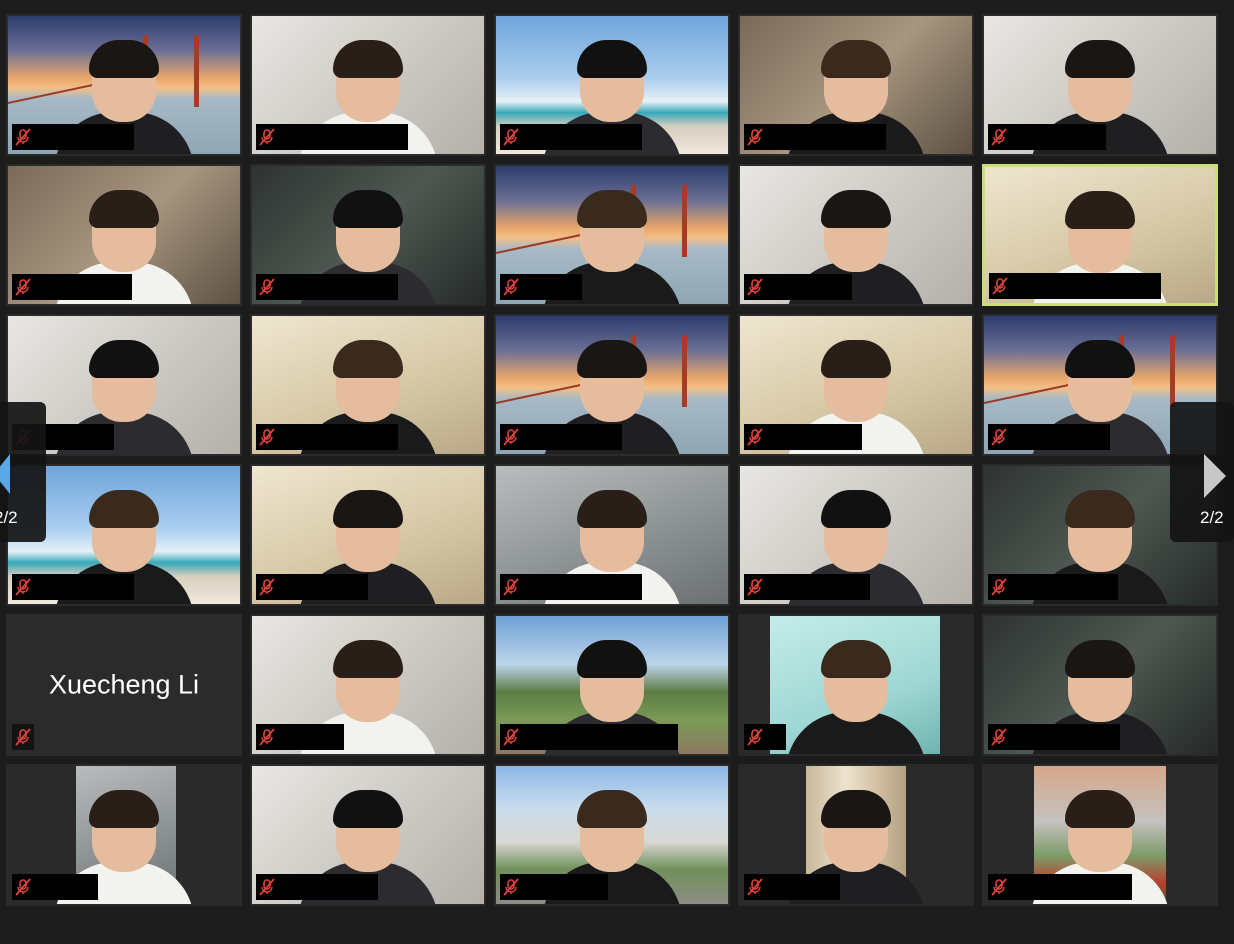 The width and height of the screenshot is (1234, 944). I want to click on next-page-button: 2/2, so click(1202, 472).